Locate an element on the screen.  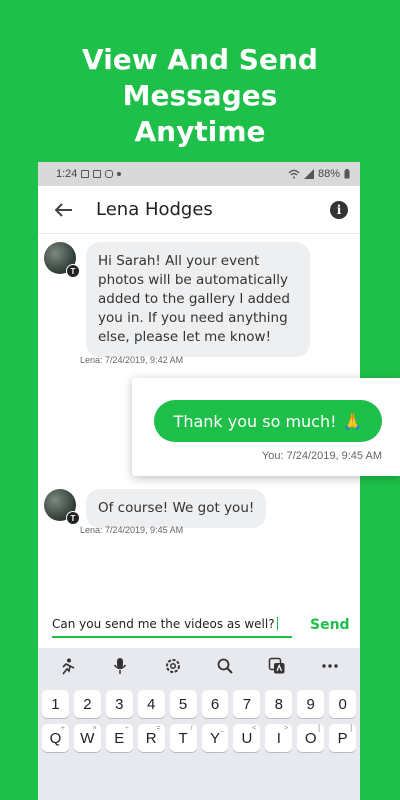
keyboard-toolbar is located at coordinates (199, 666).